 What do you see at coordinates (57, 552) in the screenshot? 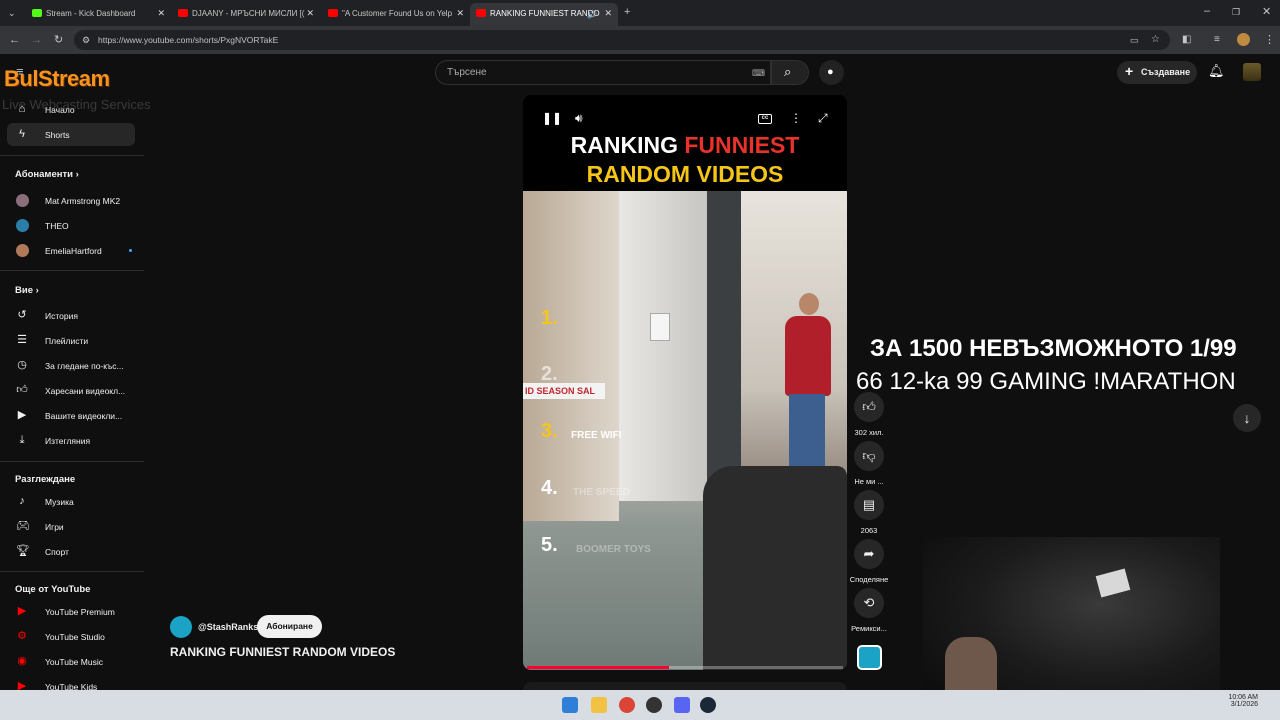
I see `sidebar-item-label: Спорт` at bounding box center [57, 552].